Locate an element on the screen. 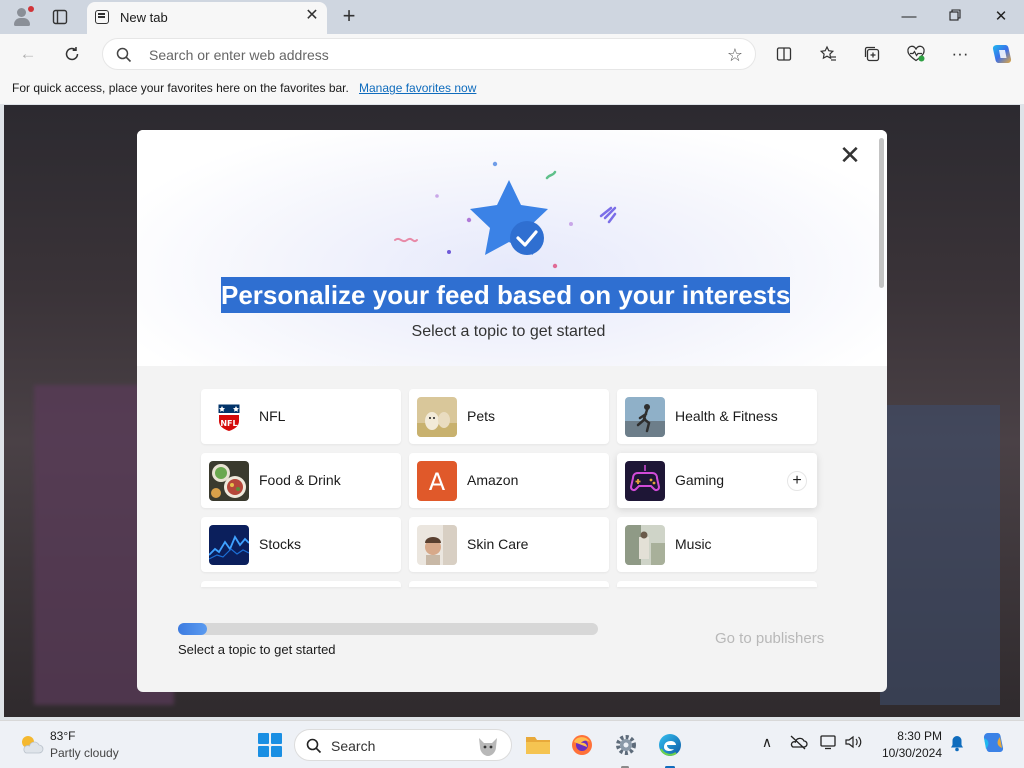  new-tab-button: + is located at coordinates (349, 17).